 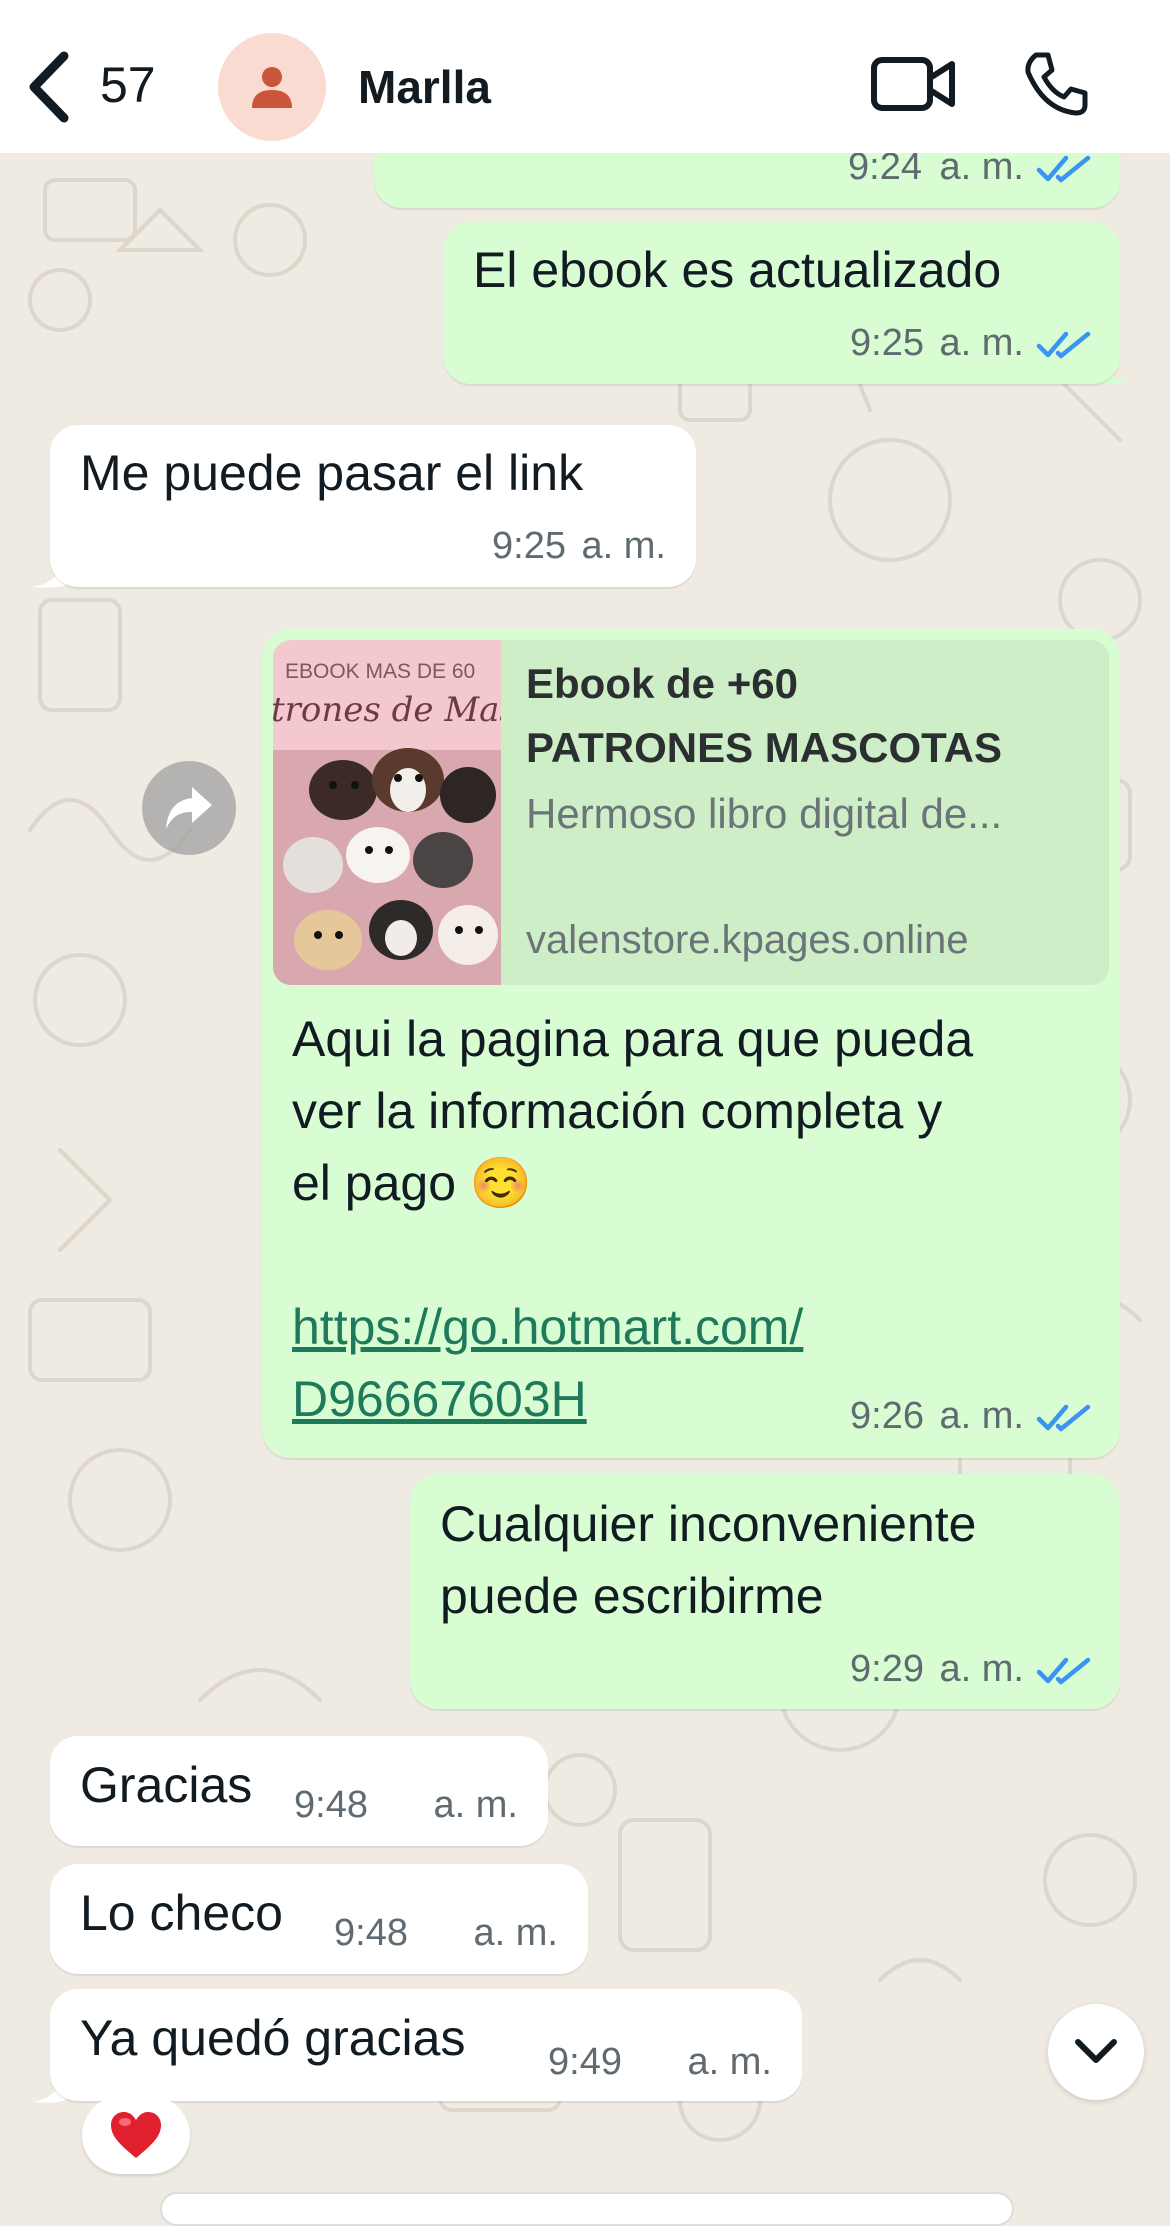 I want to click on unread-count: 57, so click(x=128, y=85).